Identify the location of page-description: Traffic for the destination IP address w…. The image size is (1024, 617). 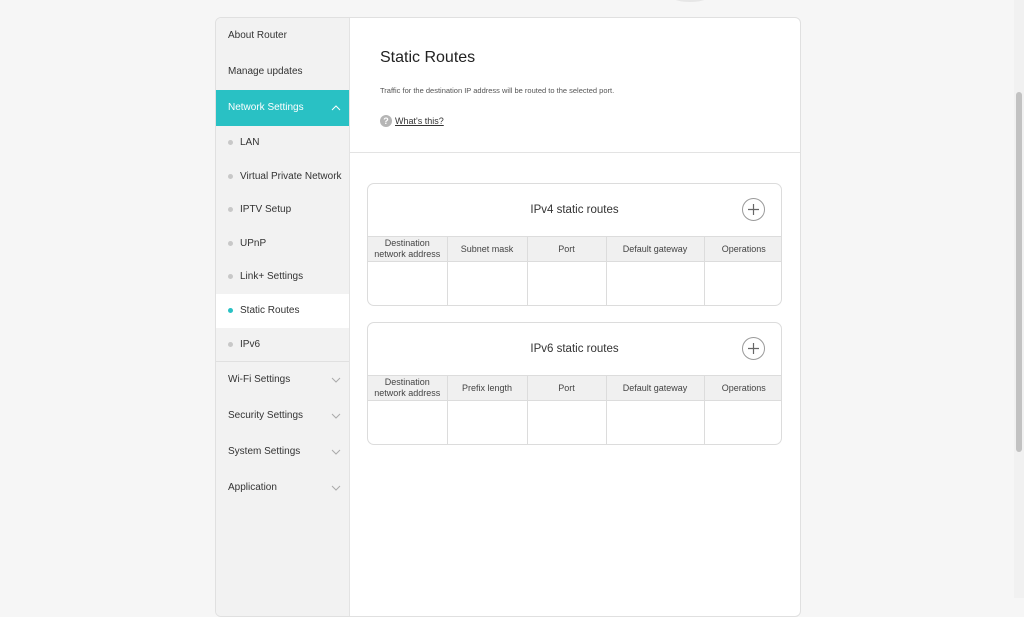
(497, 90).